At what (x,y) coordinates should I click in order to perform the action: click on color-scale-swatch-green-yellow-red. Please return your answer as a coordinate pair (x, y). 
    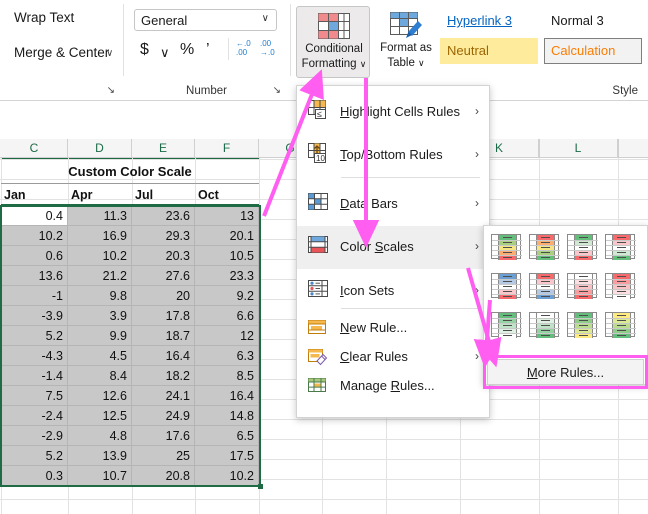
    Looking at the image, I should click on (506, 247).